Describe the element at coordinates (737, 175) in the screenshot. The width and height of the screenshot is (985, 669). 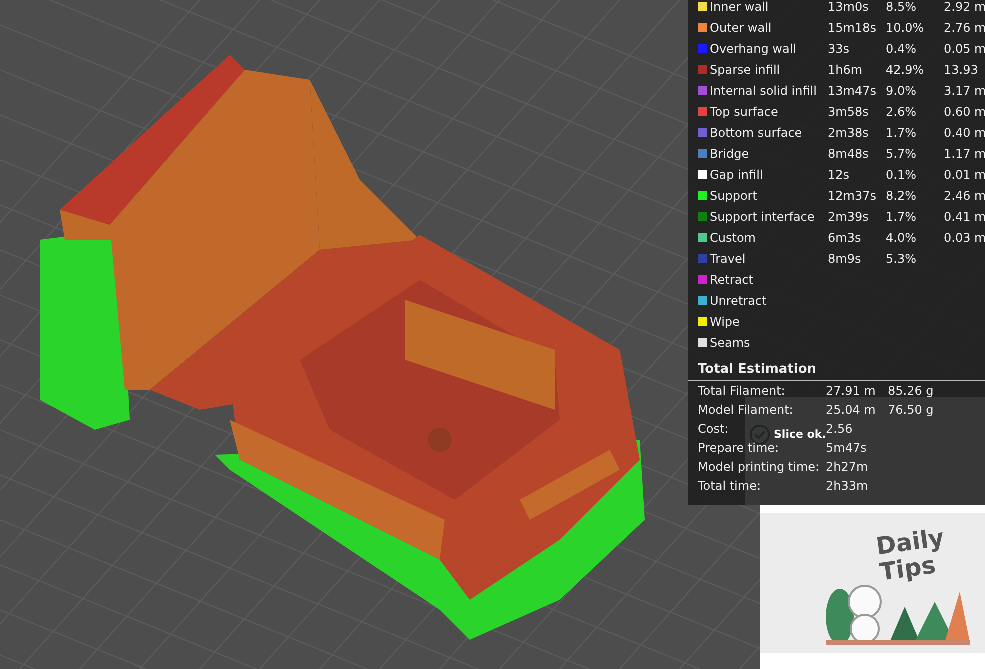
I see `feature-name: Gap infill` at that location.